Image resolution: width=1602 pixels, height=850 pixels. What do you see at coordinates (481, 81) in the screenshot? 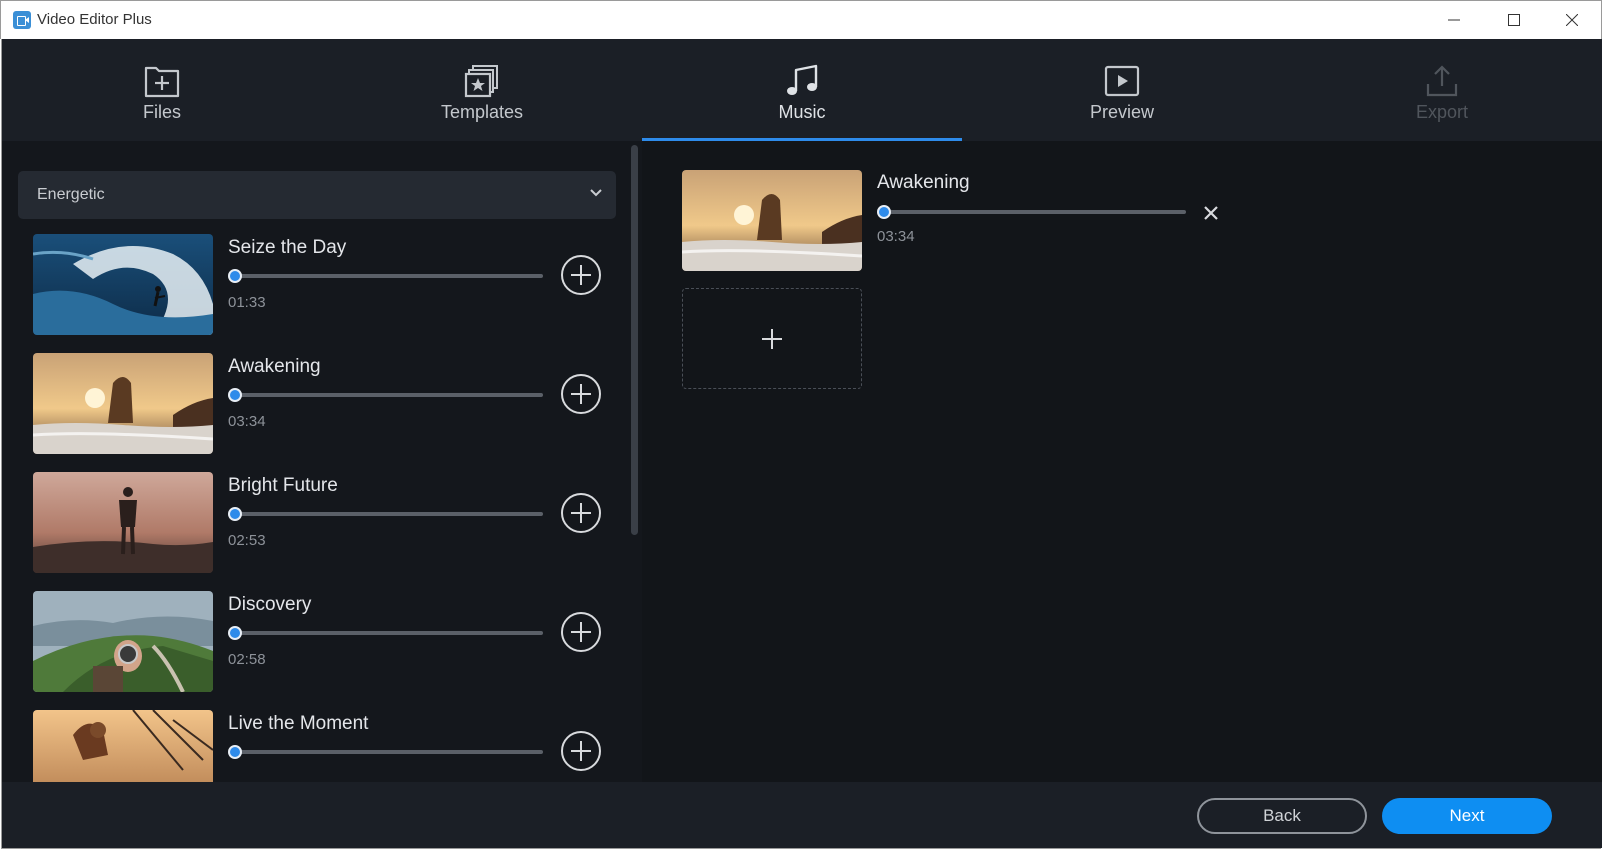
I see `templates-star-icon` at bounding box center [481, 81].